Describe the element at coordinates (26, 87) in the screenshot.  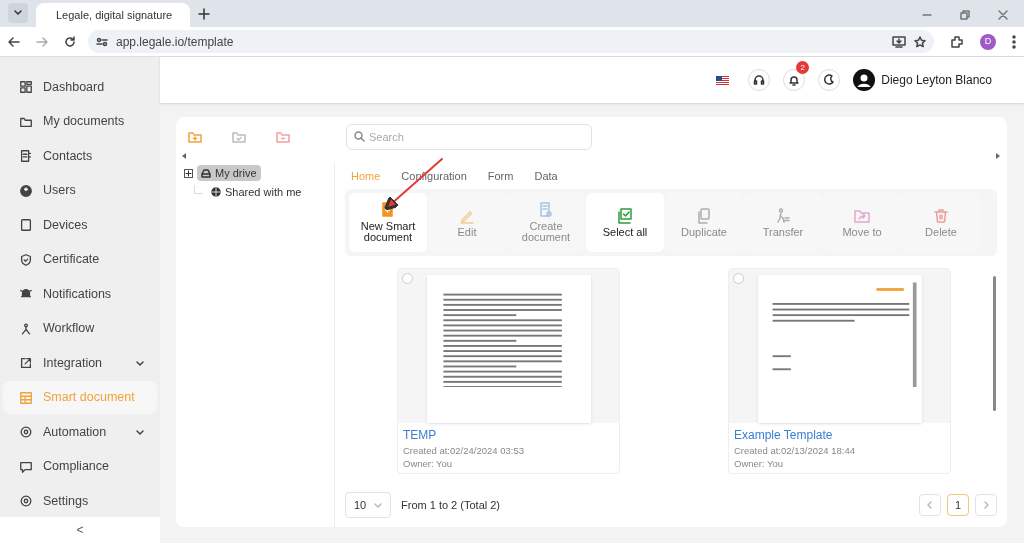
I see `dashboard-icon` at that location.